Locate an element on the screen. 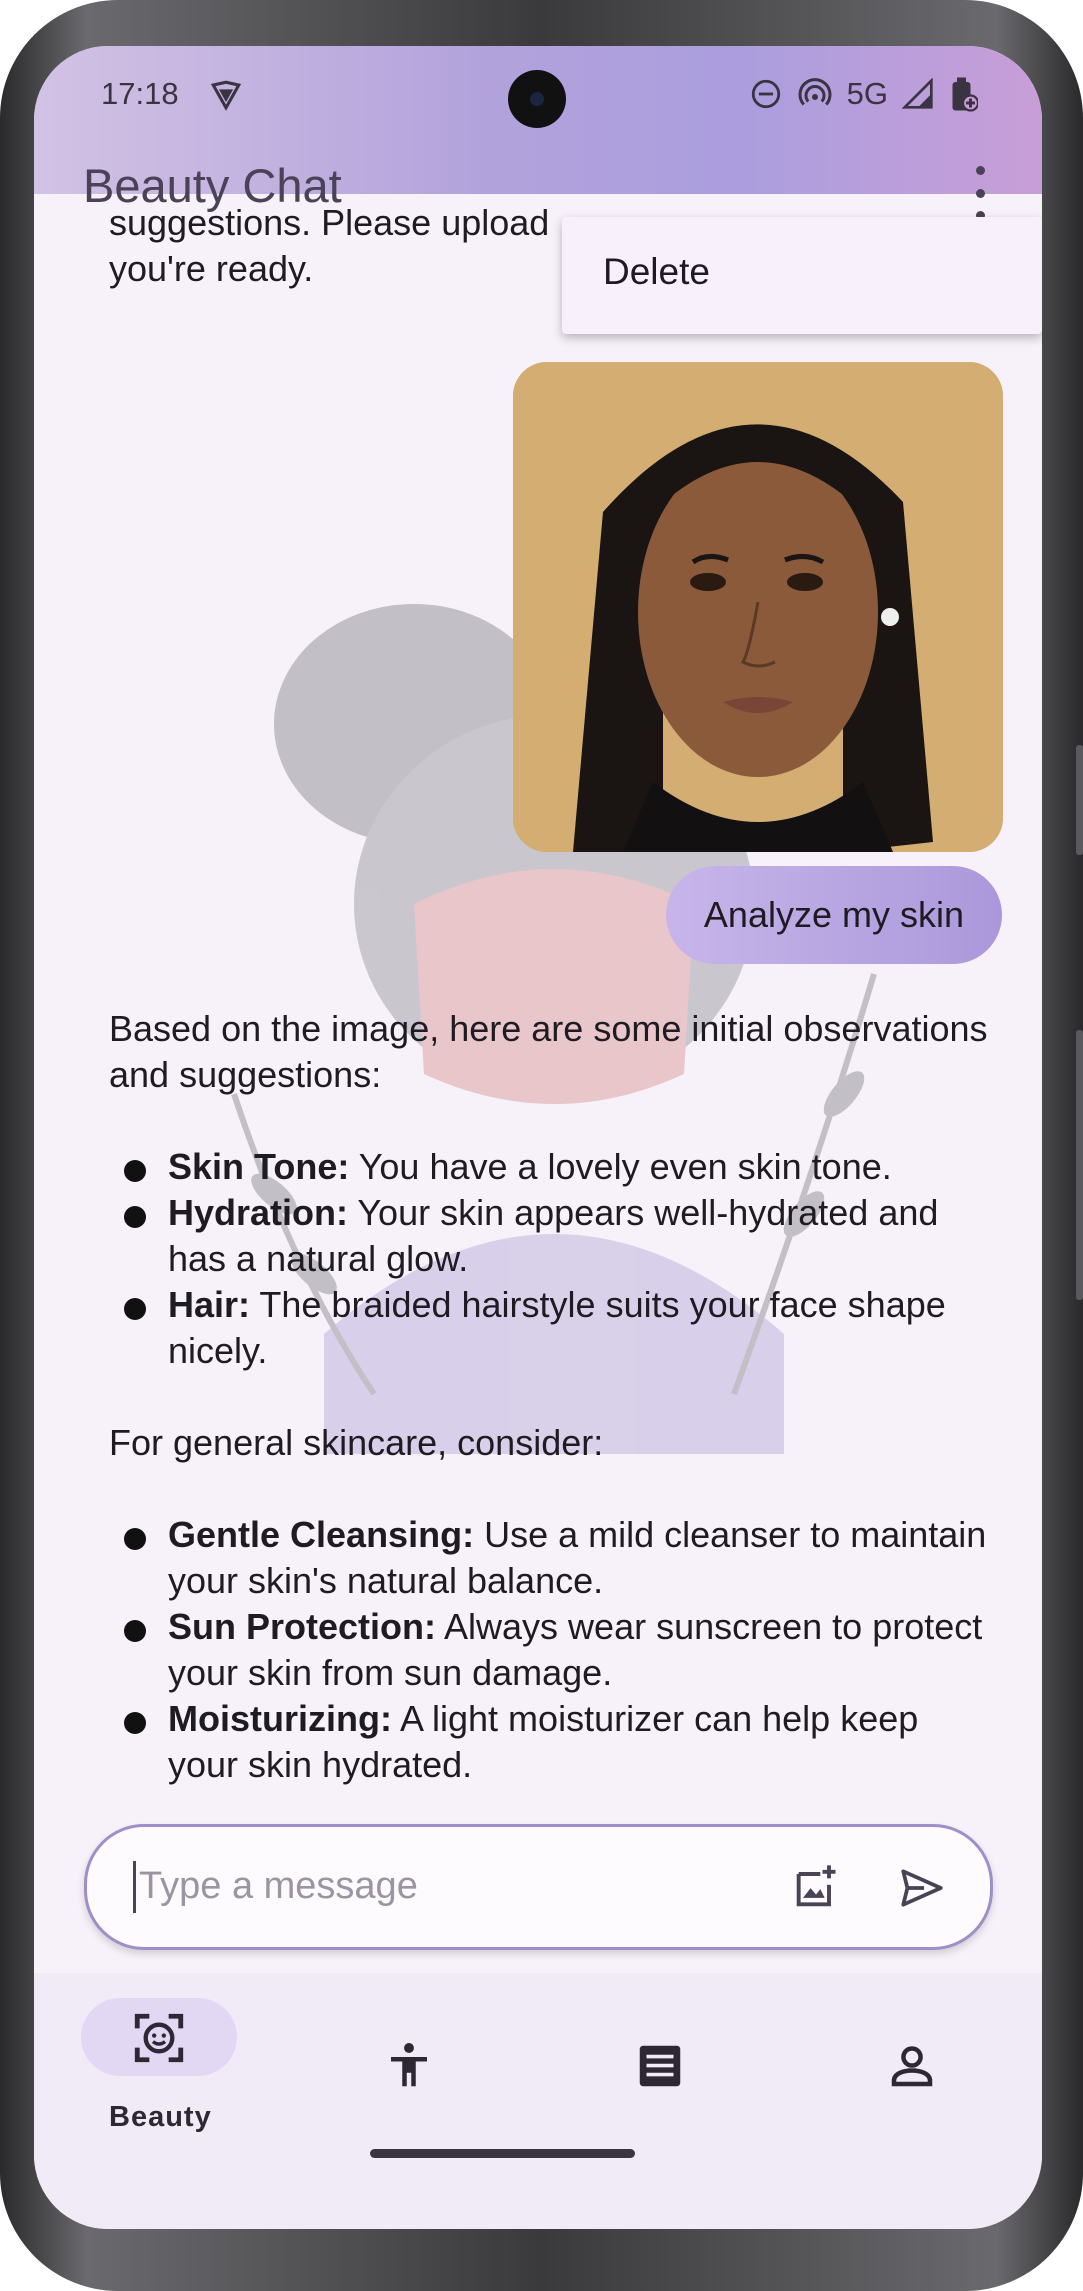 The height and width of the screenshot is (2291, 1083). front-camera is located at coordinates (537, 99).